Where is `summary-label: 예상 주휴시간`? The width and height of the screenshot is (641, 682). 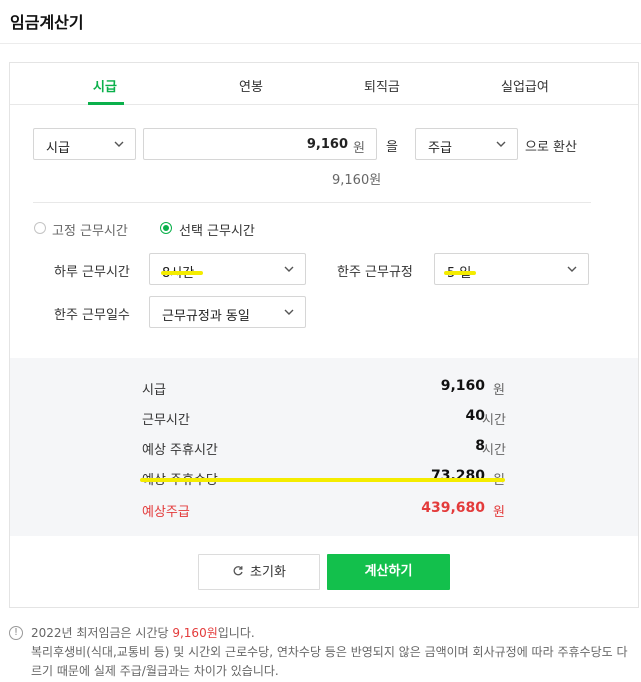 summary-label: 예상 주휴시간 is located at coordinates (180, 450).